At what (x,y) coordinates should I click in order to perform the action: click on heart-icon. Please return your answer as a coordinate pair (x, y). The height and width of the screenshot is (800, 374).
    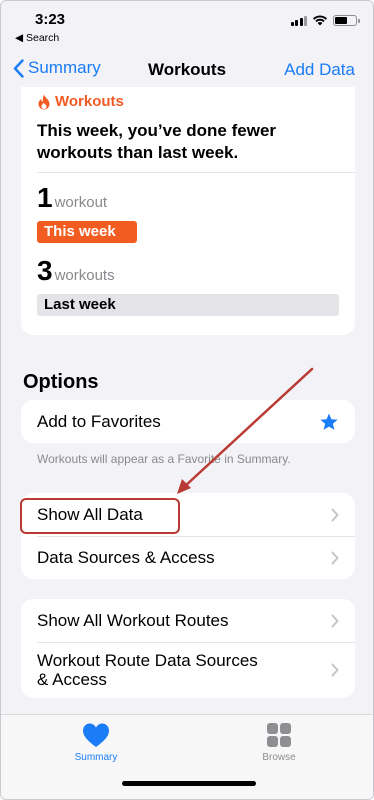
    Looking at the image, I should click on (96, 735).